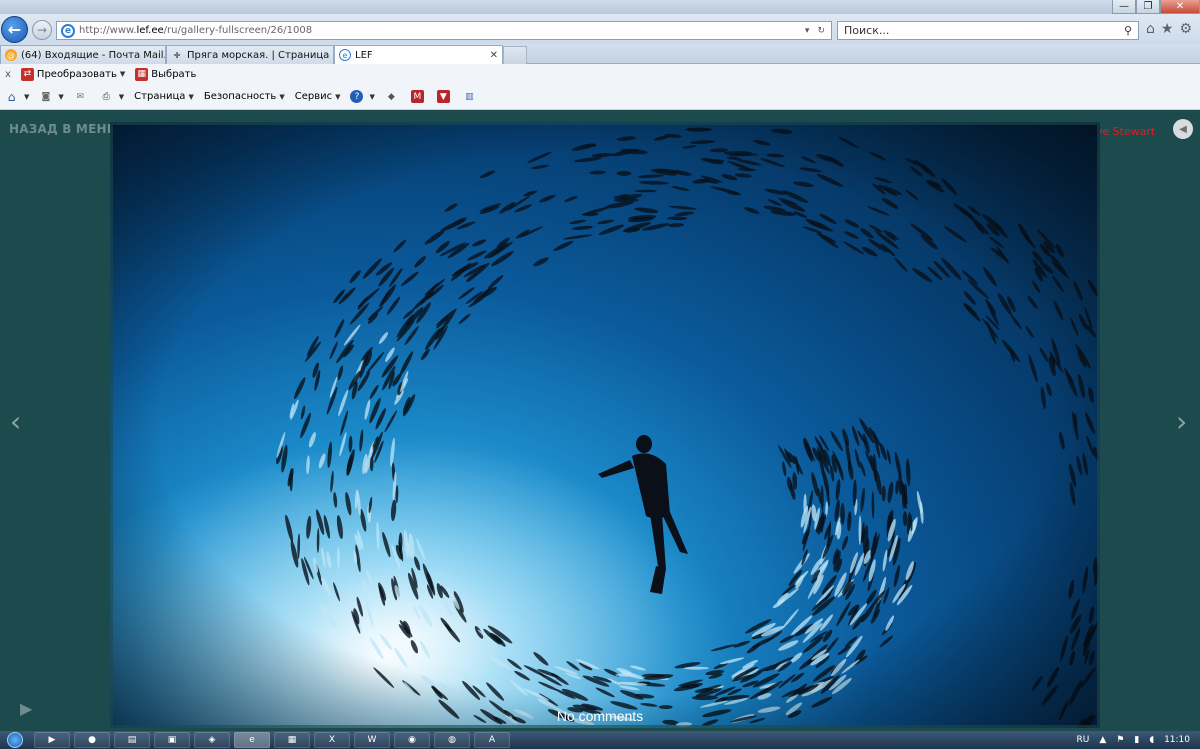 Image resolution: width=1200 pixels, height=749 pixels. Describe the element at coordinates (46, 96) in the screenshot. I see `rss-icon: ◙` at that location.